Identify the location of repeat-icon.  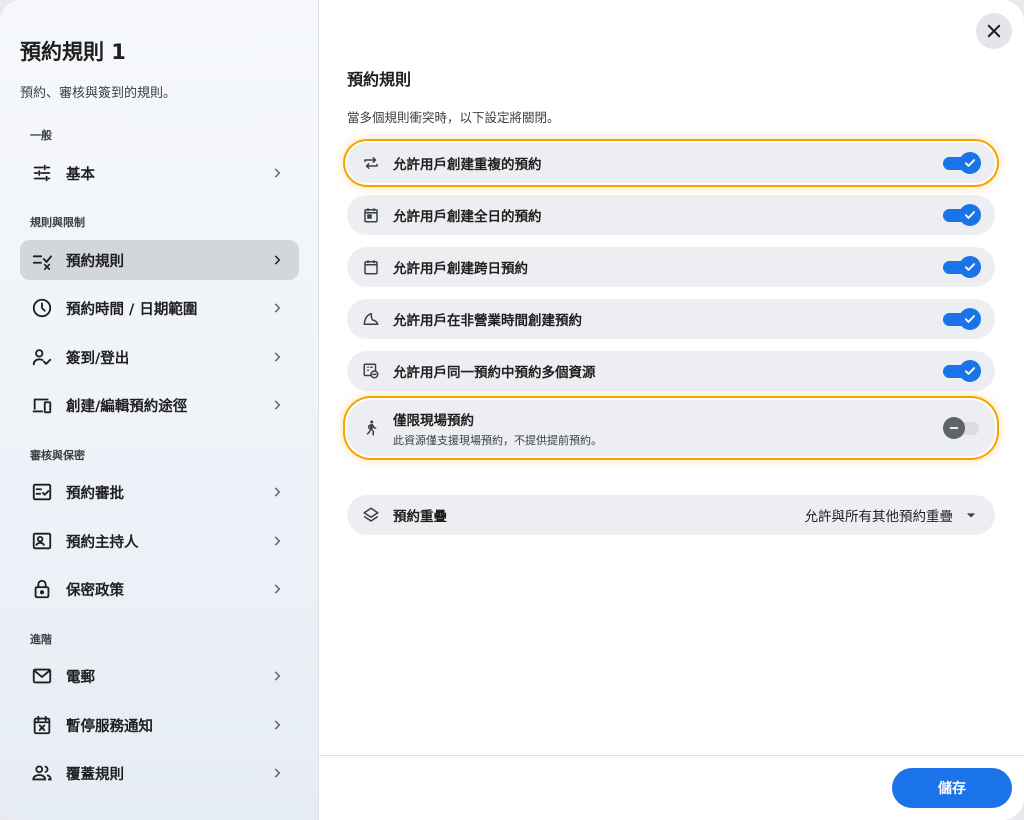
(371, 163).